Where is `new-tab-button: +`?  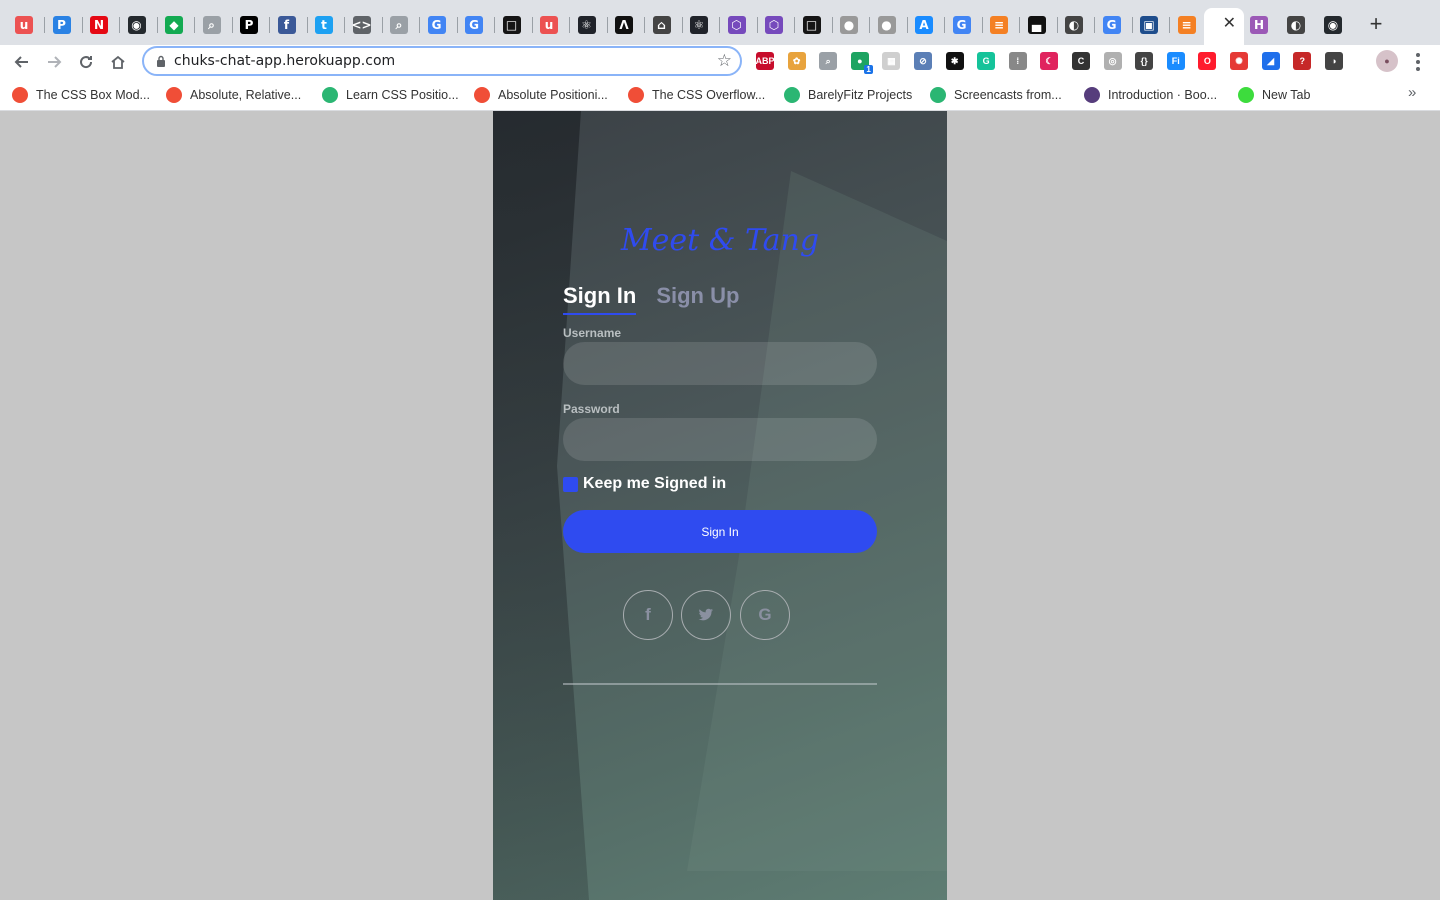
new-tab-button: + is located at coordinates (1376, 24).